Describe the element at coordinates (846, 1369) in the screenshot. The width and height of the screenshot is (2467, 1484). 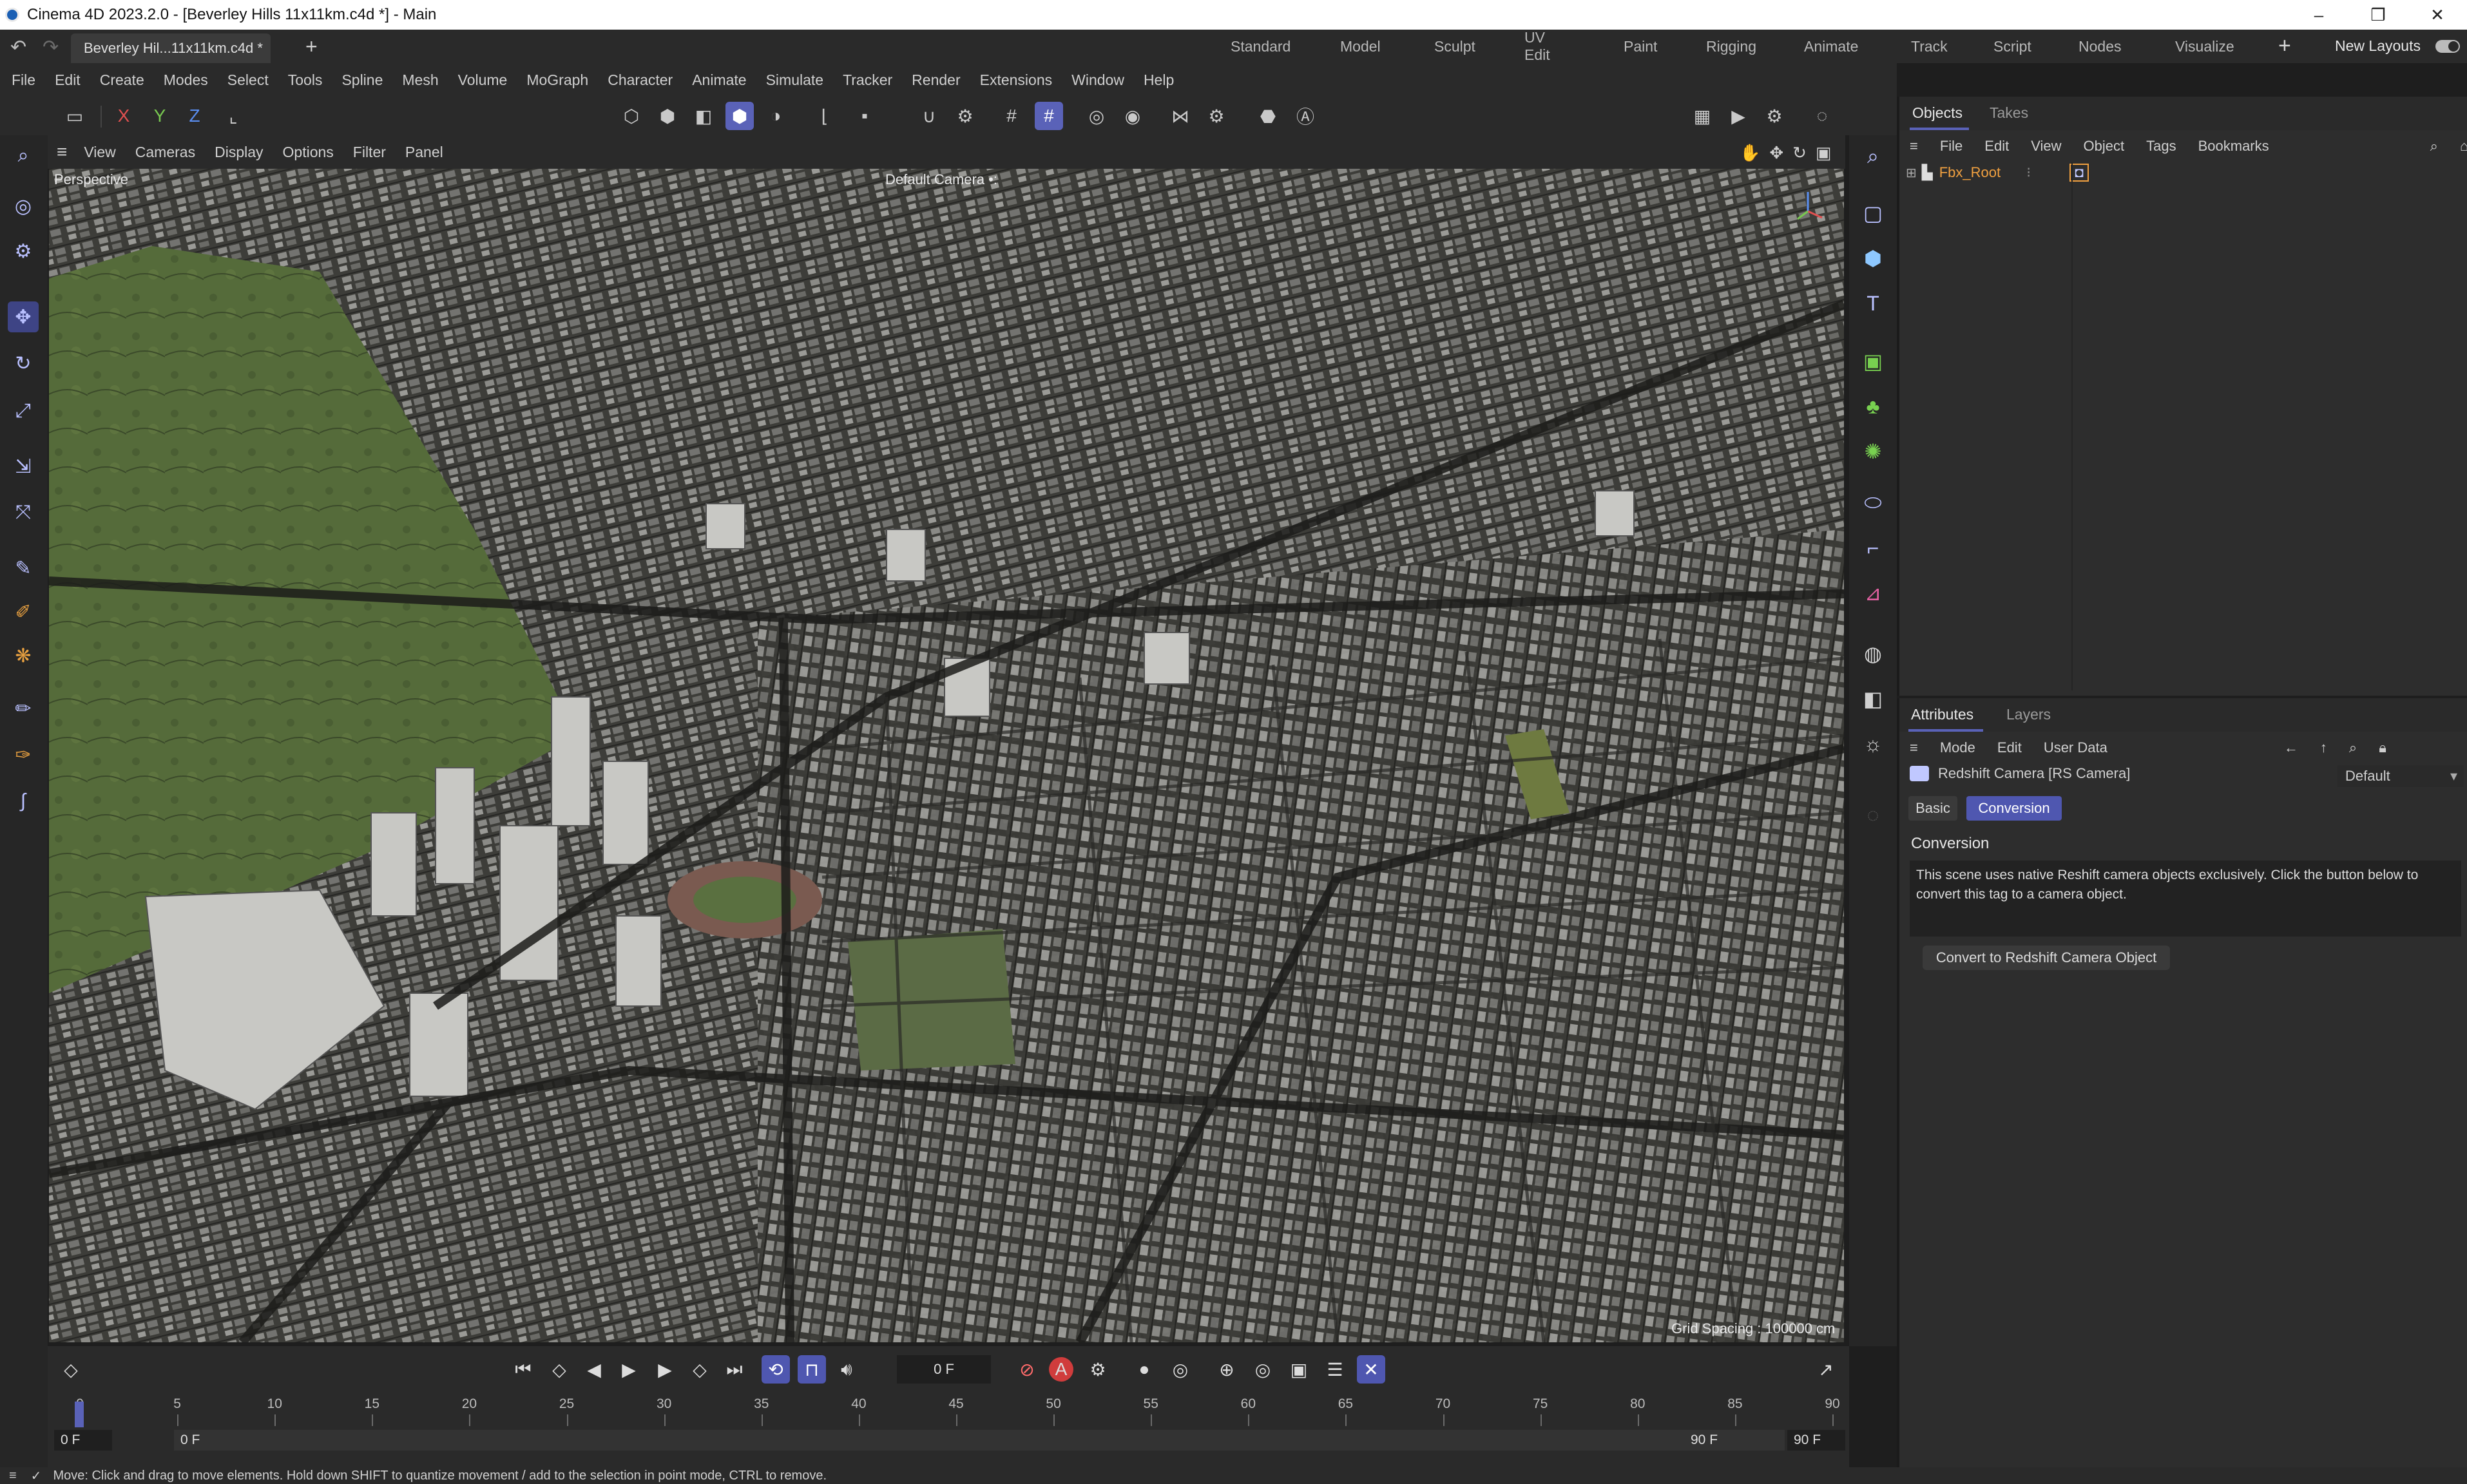
I see `sound-icon: 🔊︎` at that location.